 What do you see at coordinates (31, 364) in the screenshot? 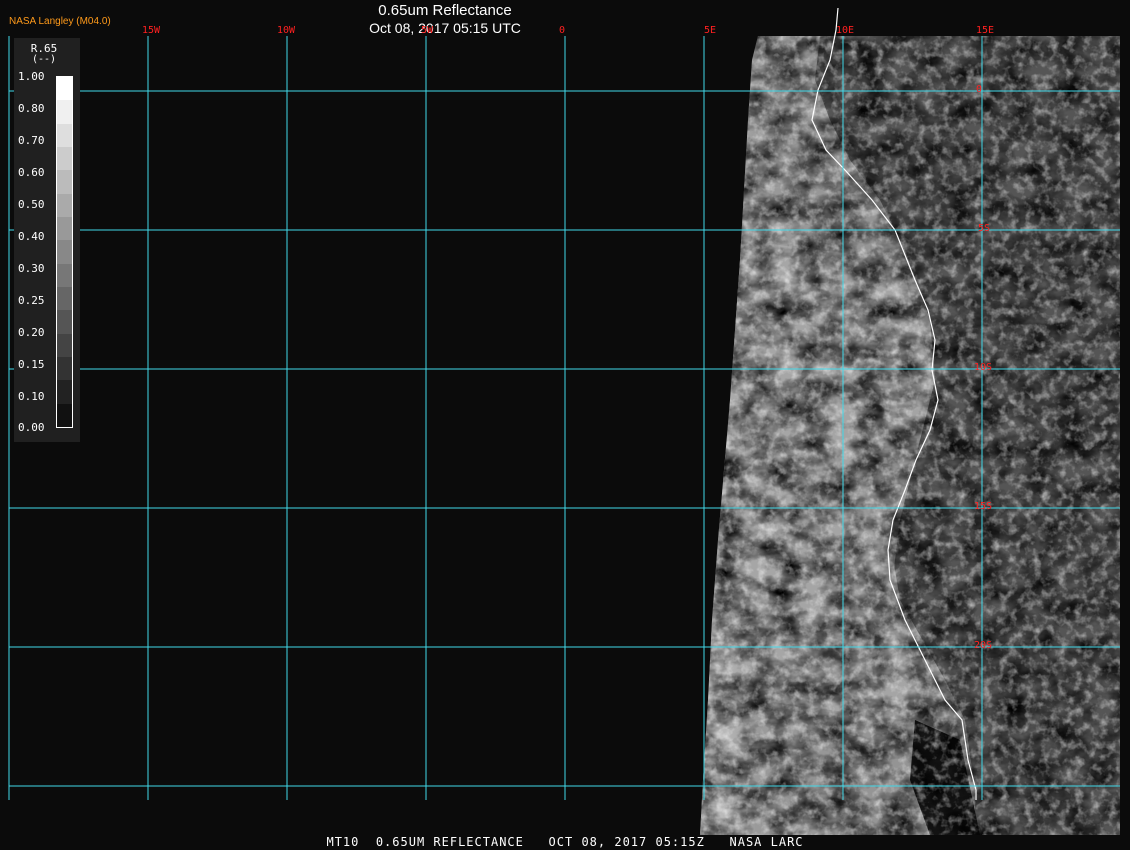
I see `legend-tick: 0.15` at bounding box center [31, 364].